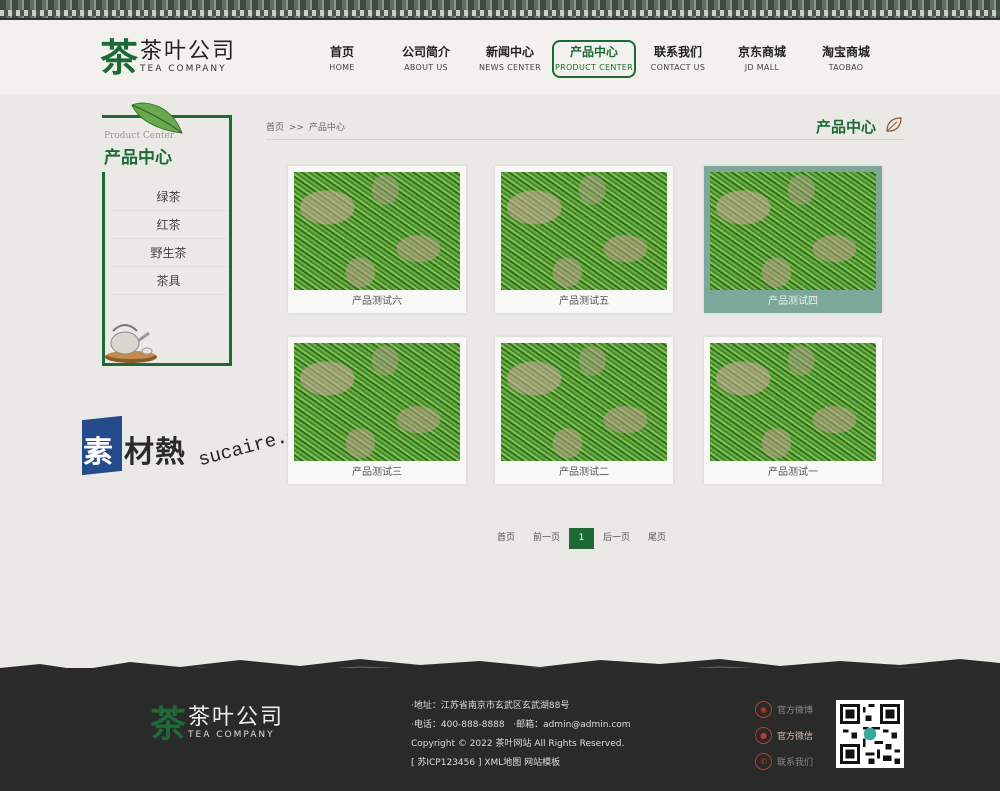 Image resolution: width=1000 pixels, height=791 pixels. I want to click on page-title: 产品中心, so click(846, 127).